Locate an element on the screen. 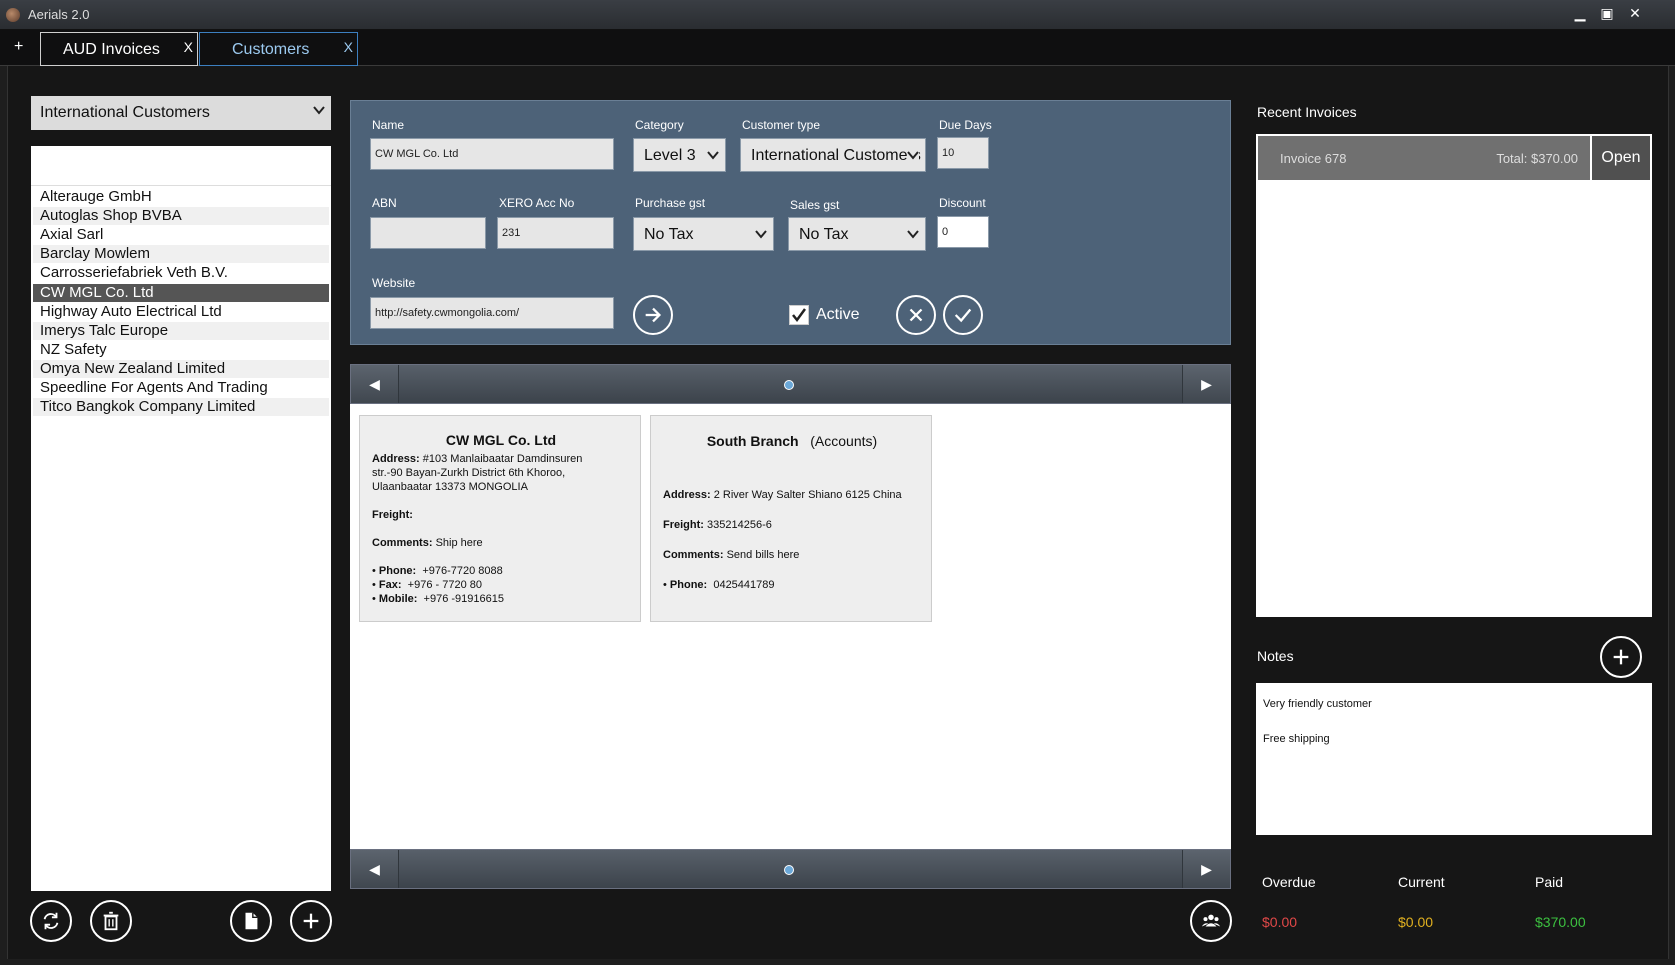 Image resolution: width=1675 pixels, height=965 pixels. note-line: Free shipping is located at coordinates (1296, 739).